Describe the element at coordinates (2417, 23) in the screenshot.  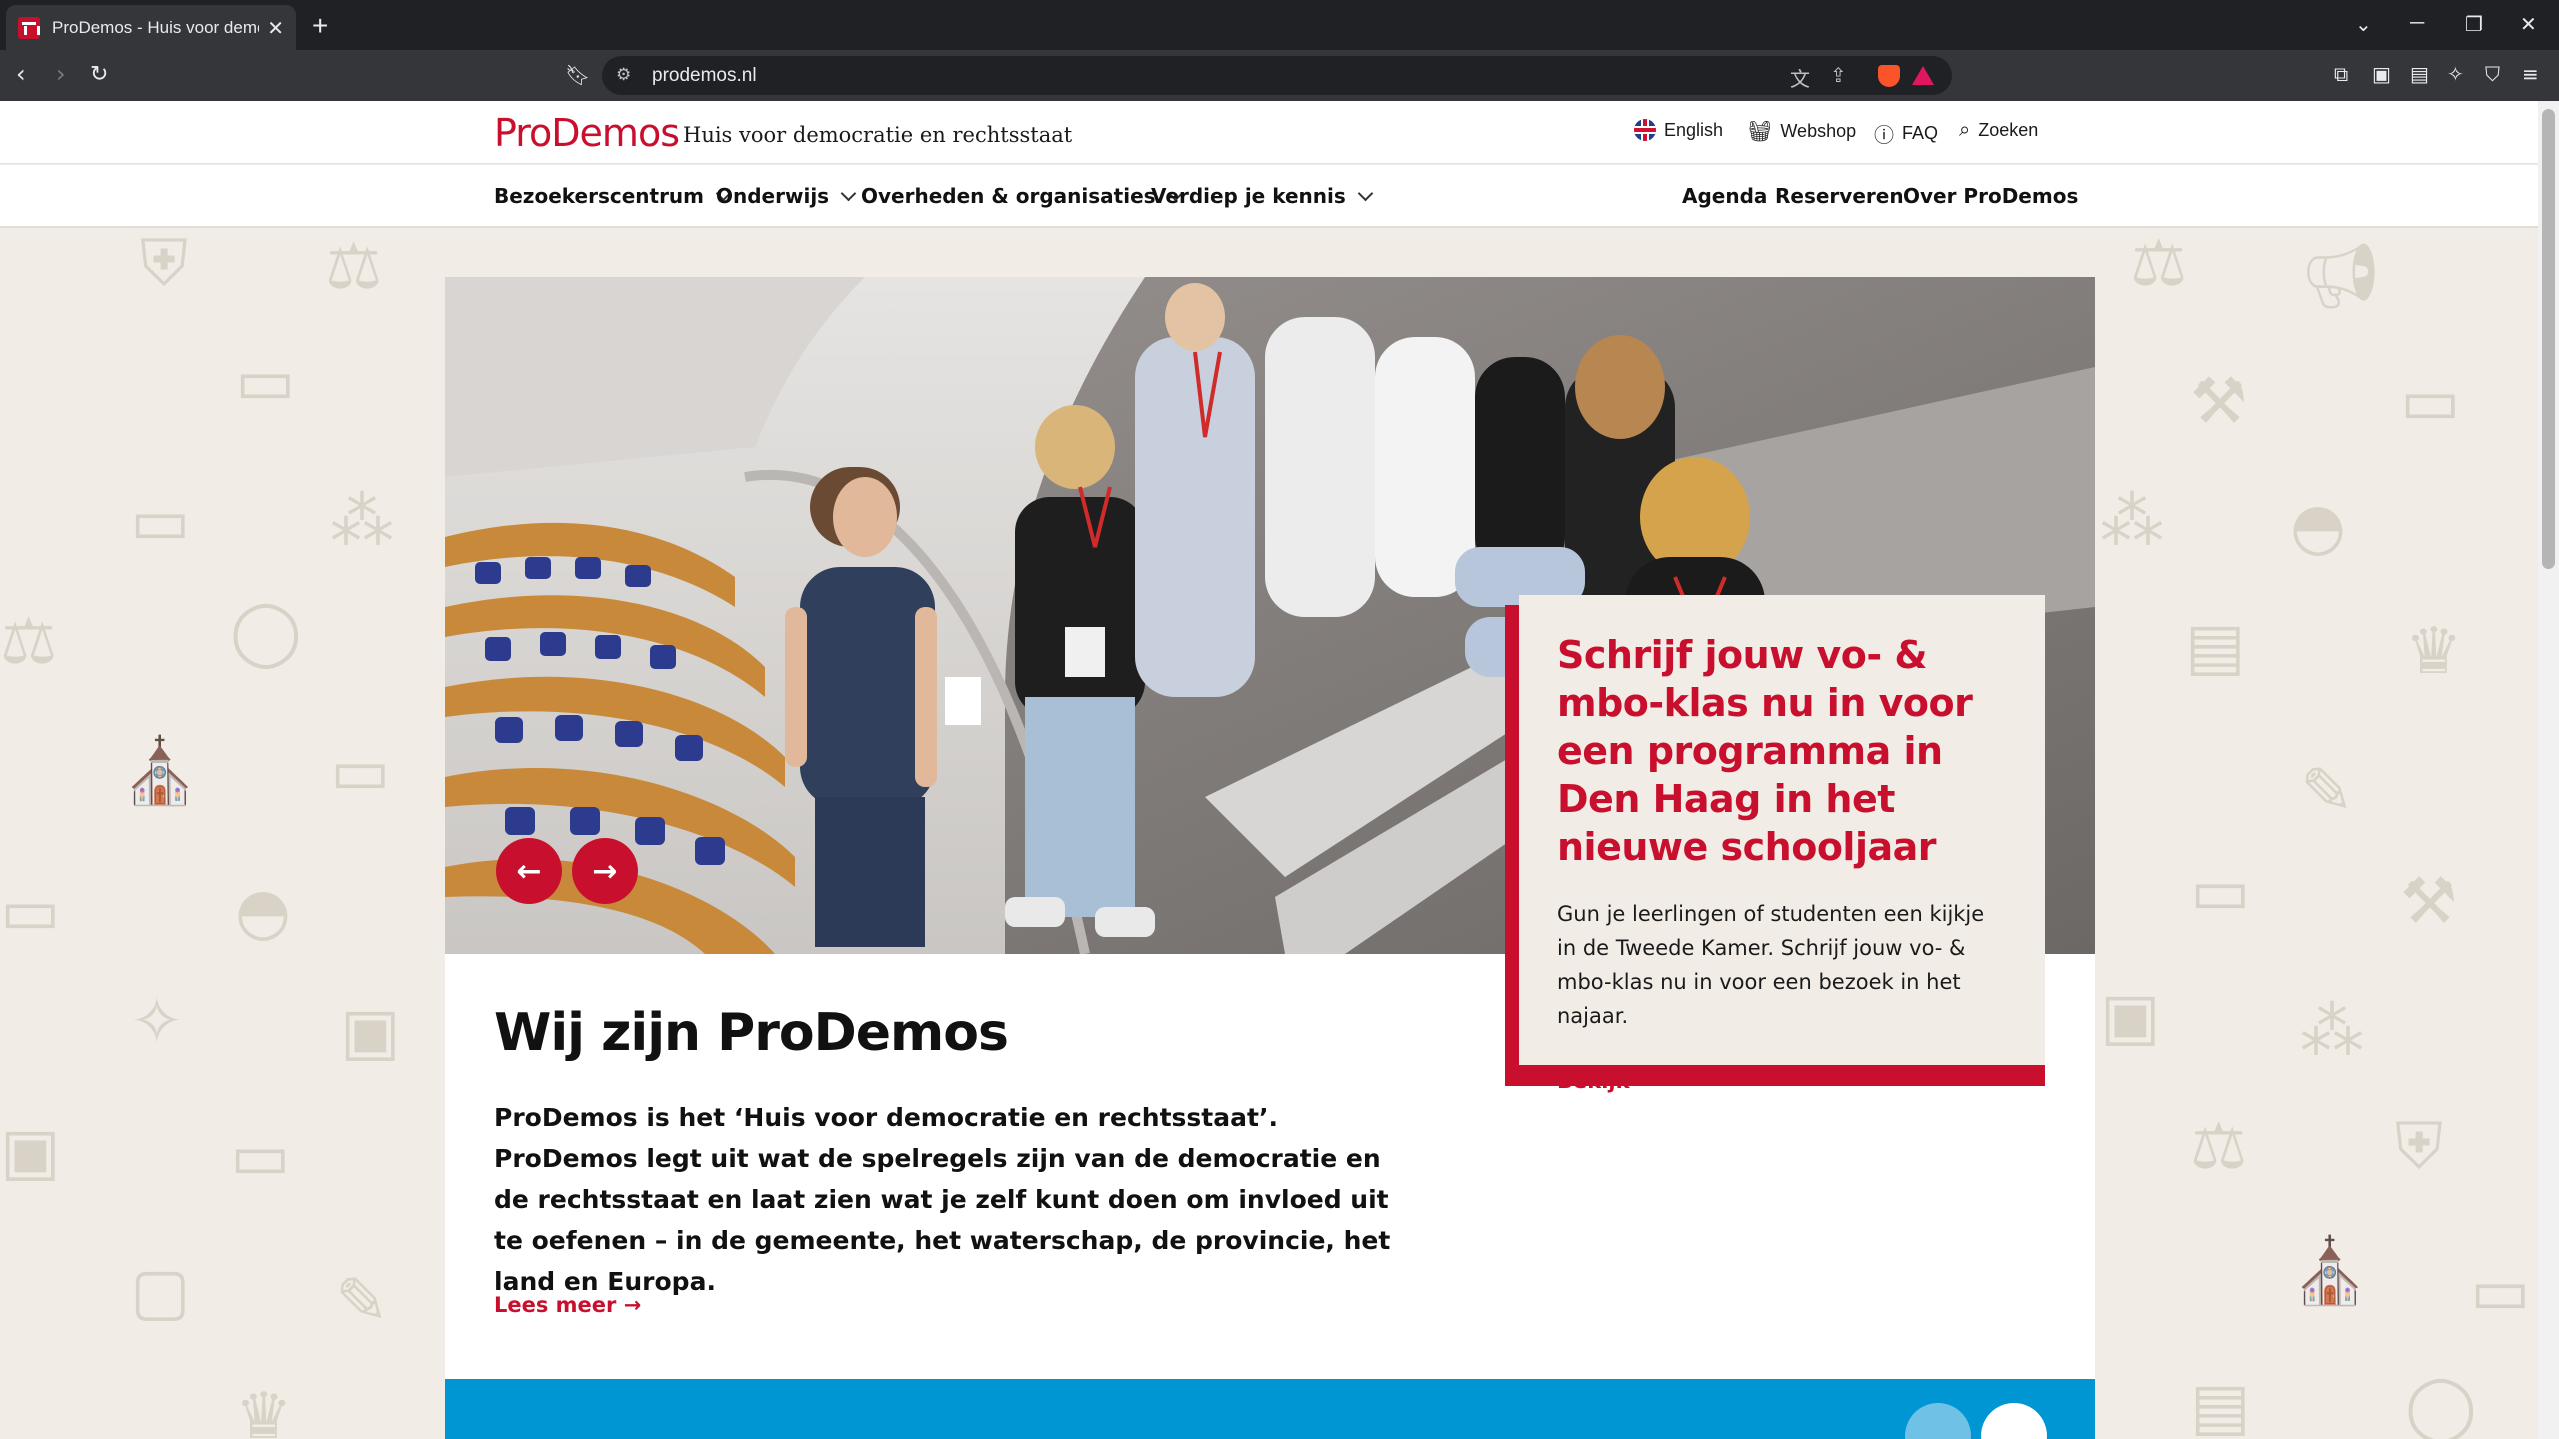
I see `minimize-icon: ─` at that location.